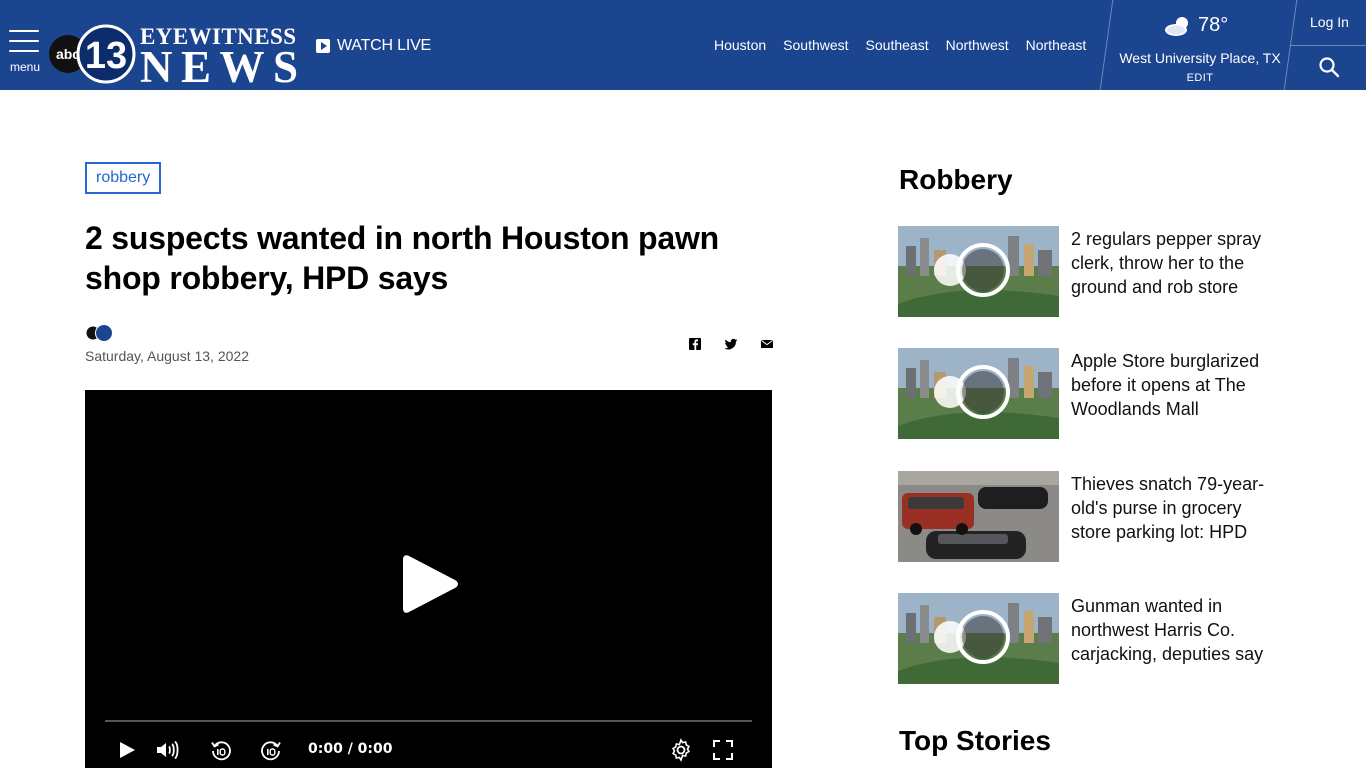  I want to click on category-tag: robbery, so click(123, 178).